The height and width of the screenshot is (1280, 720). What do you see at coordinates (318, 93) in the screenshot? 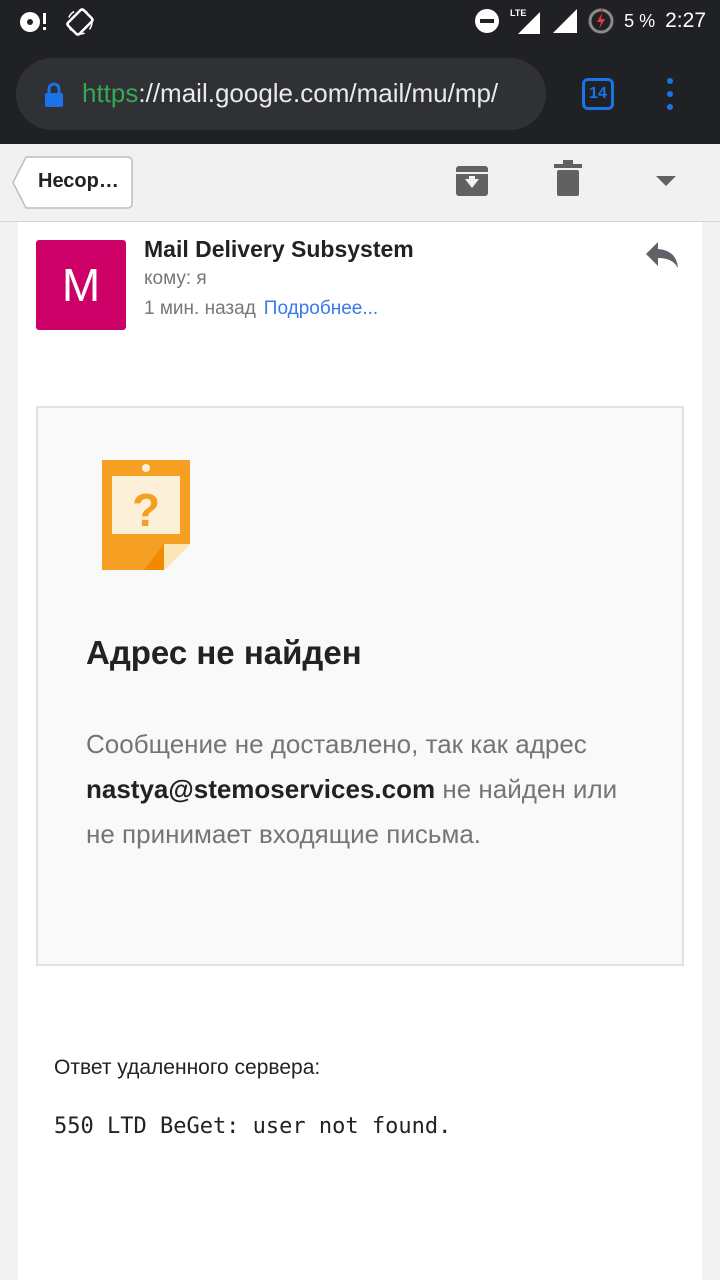
I see `url-path: ://mail.google.com/mail/mu/mp/` at bounding box center [318, 93].